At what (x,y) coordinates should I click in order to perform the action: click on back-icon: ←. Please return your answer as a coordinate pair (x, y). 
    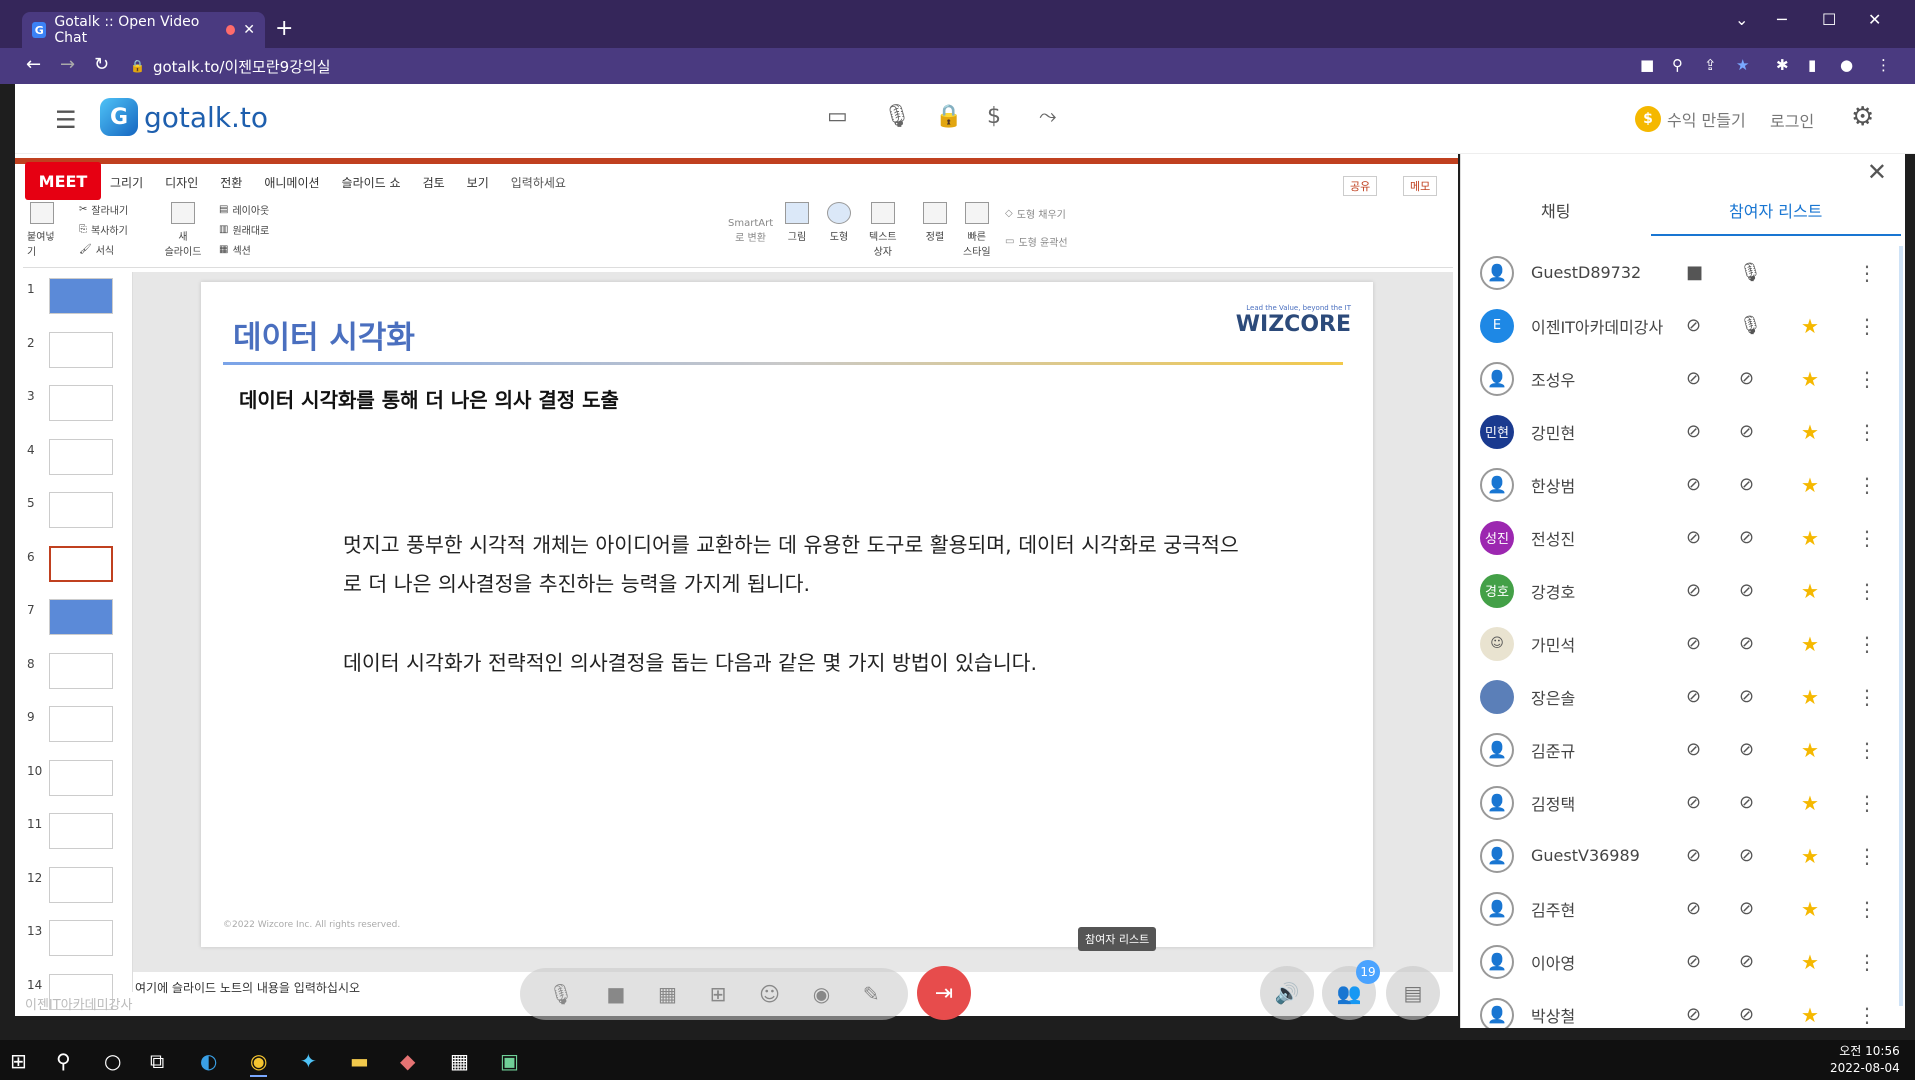
    Looking at the image, I should click on (33, 64).